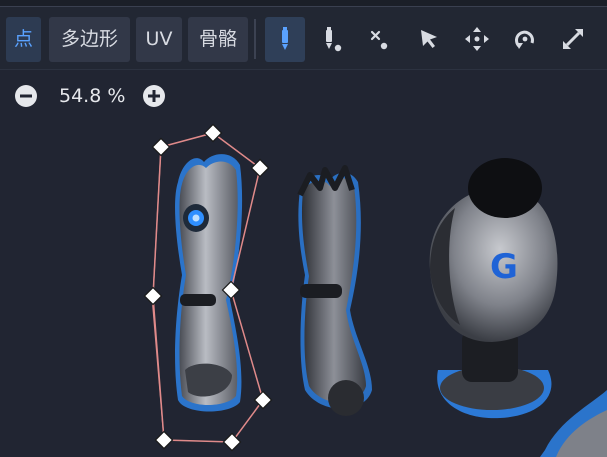 The image size is (607, 457). I want to click on polygon-editor-toolbar: 点 多边形 UV 骨骼, so click(303, 38).